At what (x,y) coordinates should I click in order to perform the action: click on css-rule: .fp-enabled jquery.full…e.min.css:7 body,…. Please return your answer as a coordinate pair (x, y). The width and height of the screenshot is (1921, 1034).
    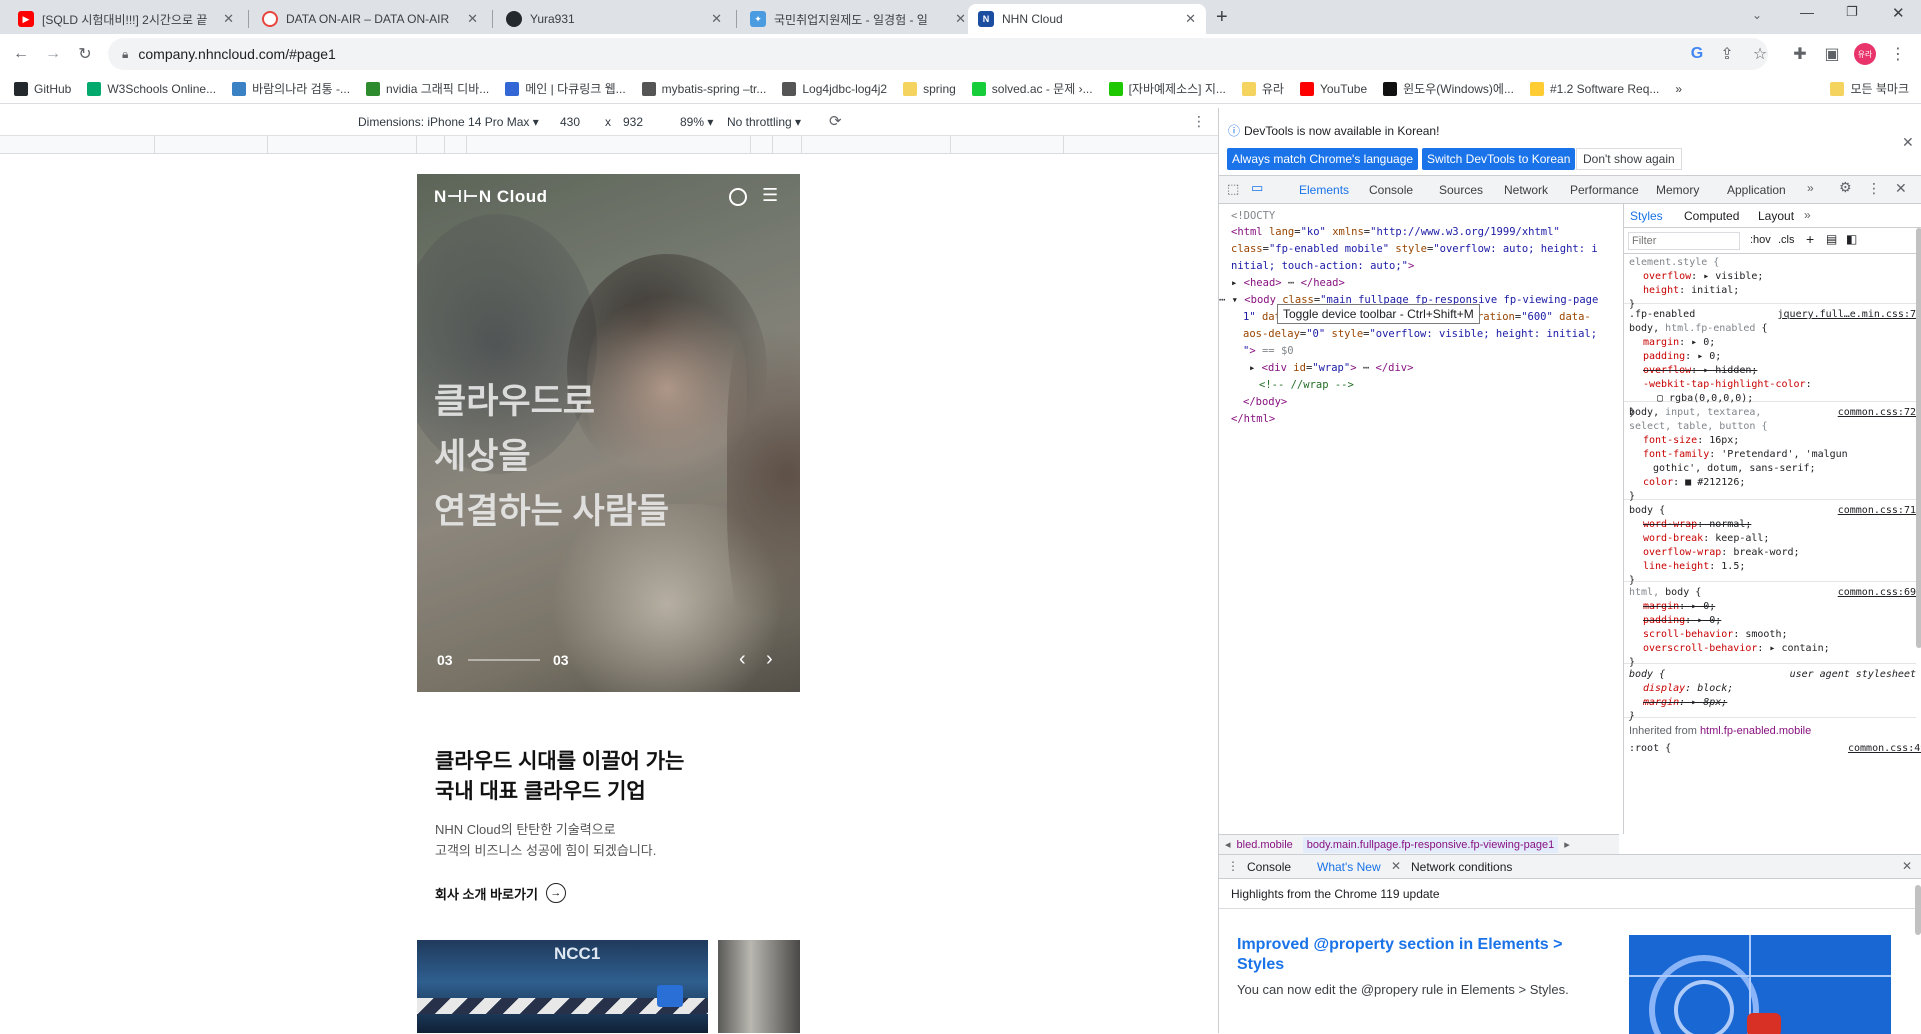
    Looking at the image, I should click on (1770, 362).